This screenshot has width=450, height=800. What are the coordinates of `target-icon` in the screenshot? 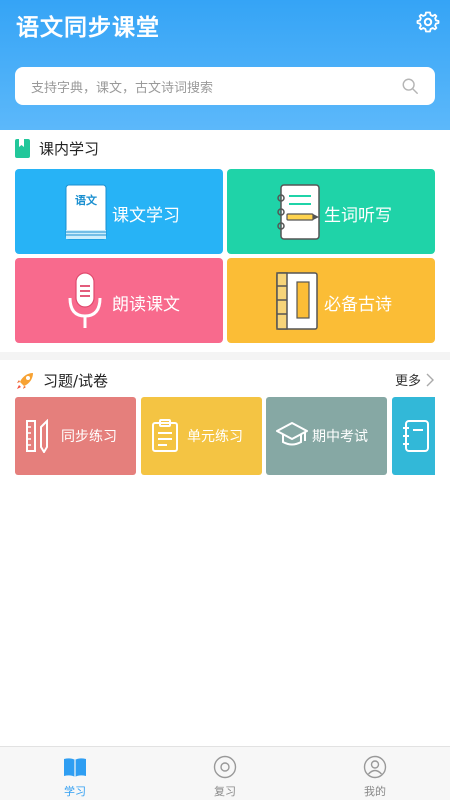 It's located at (225, 767).